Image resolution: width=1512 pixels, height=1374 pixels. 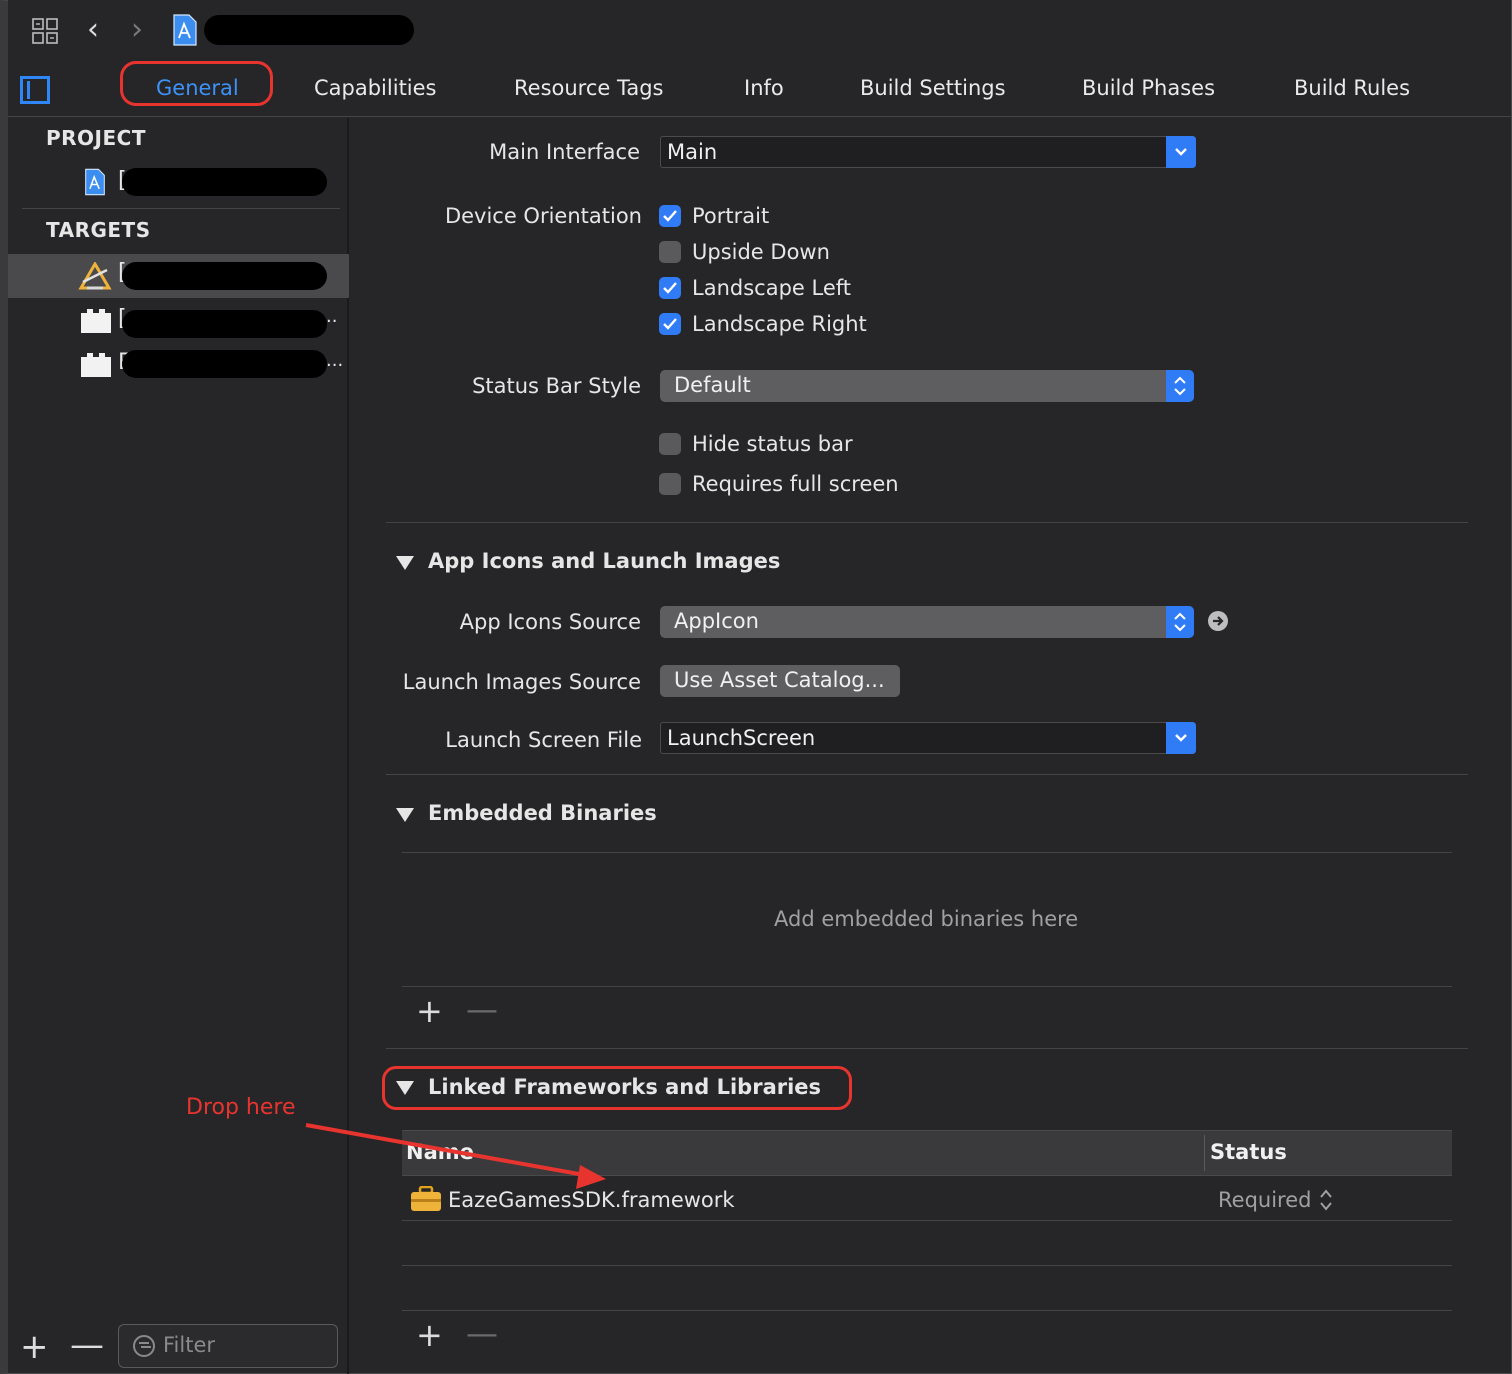 I want to click on forward-chevron-icon: ›, so click(x=137, y=30).